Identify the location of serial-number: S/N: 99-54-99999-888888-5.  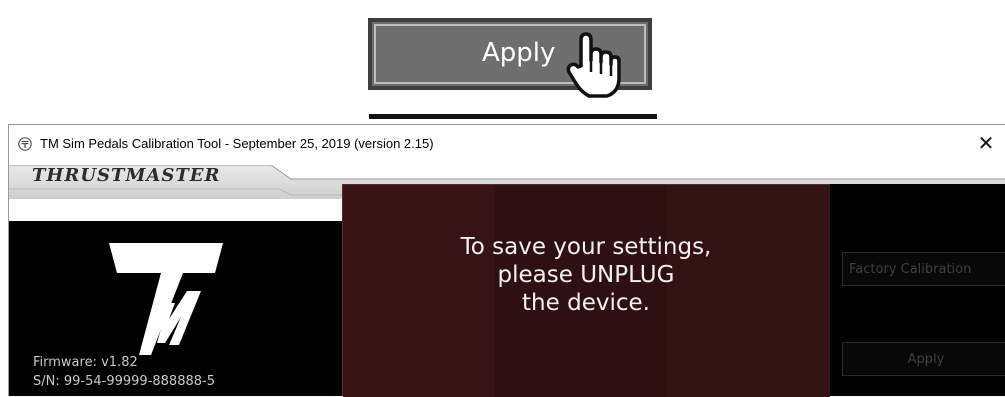
(124, 381).